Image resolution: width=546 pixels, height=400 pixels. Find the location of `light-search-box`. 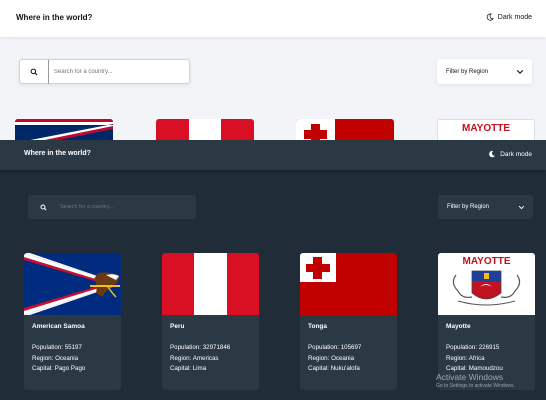

light-search-box is located at coordinates (104, 71).